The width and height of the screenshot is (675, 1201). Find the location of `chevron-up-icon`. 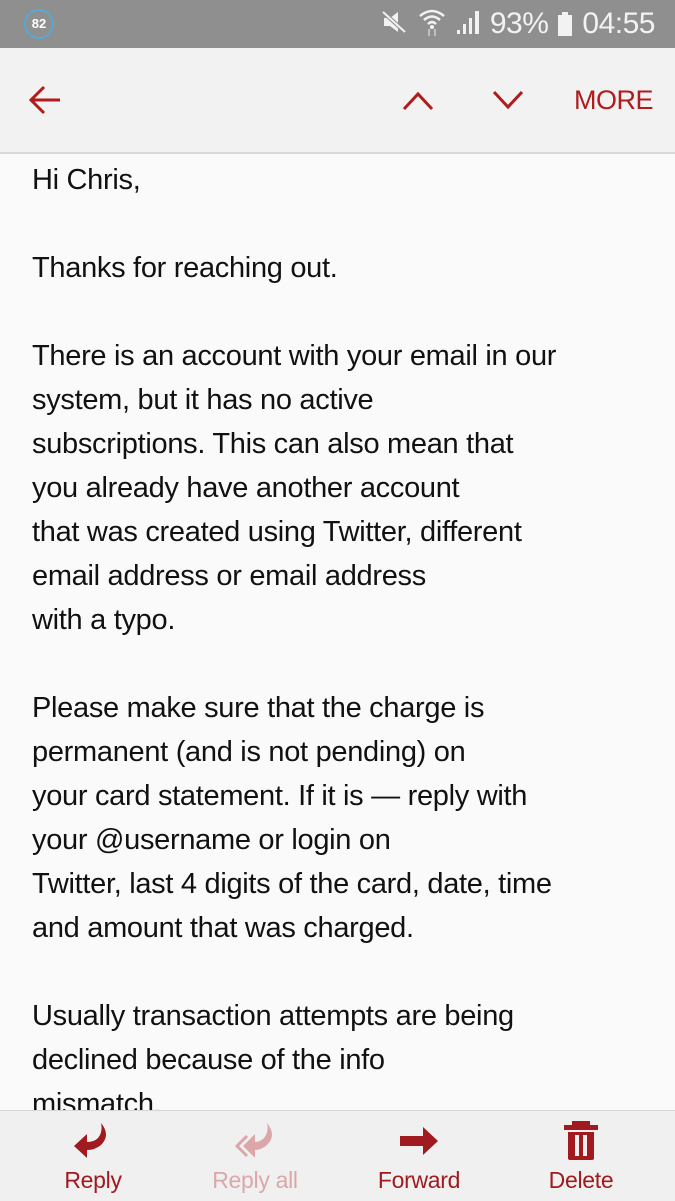

chevron-up-icon is located at coordinates (418, 101).